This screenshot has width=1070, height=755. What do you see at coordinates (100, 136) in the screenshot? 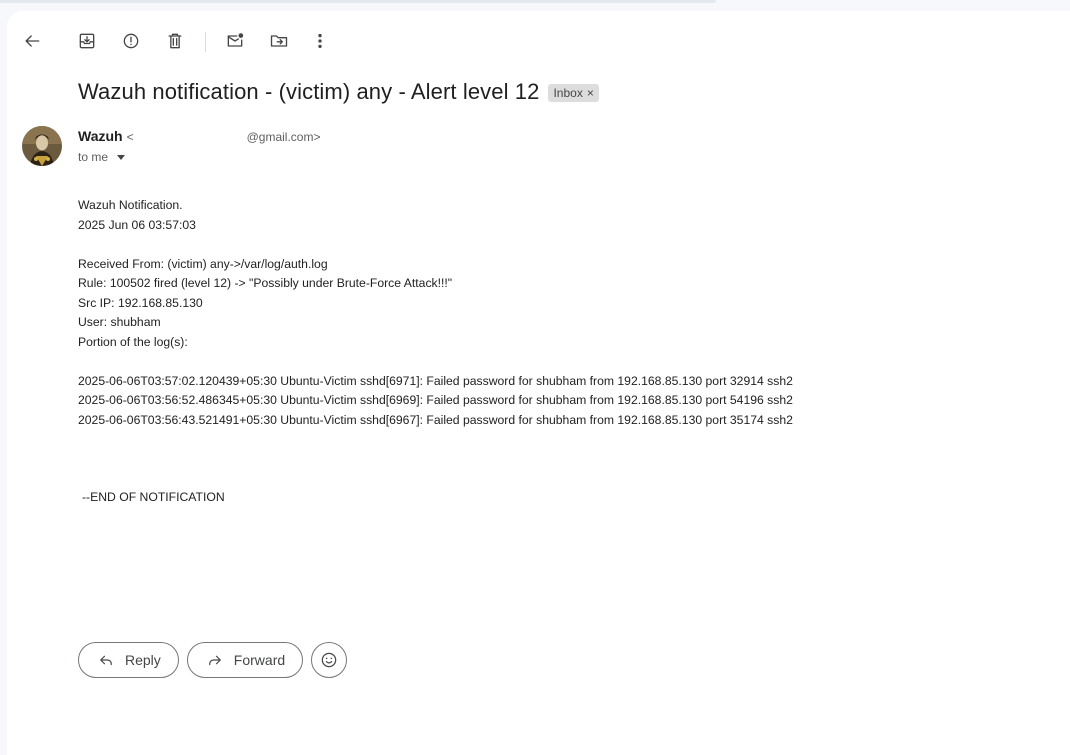
I see `sender-name: Wazuh` at bounding box center [100, 136].